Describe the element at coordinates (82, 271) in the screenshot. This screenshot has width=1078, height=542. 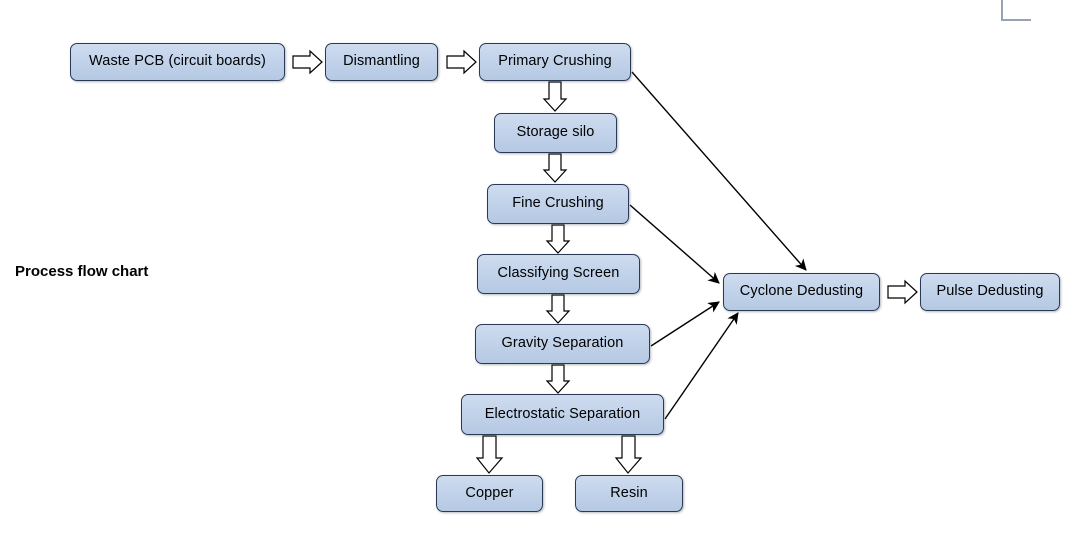
I see `page-title: Process flow chart` at that location.